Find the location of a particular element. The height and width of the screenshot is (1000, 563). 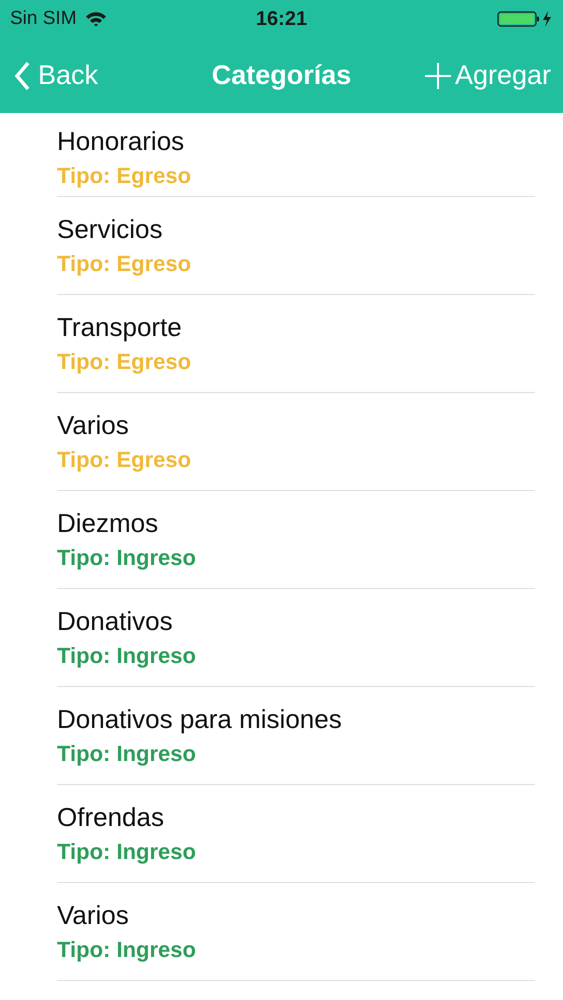

category-row: Transporte Tipo: Egreso is located at coordinates (296, 344).